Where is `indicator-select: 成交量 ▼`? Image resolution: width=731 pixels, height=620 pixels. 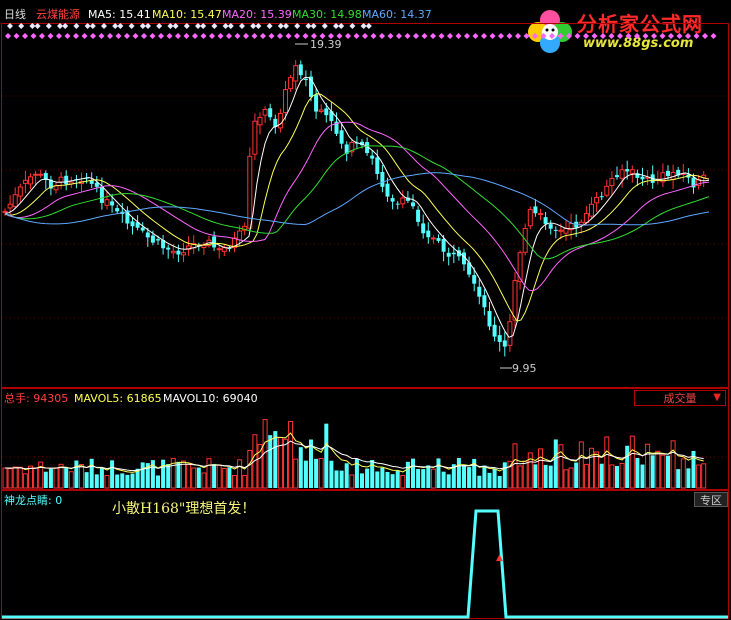 indicator-select: 成交量 ▼ is located at coordinates (680, 398).